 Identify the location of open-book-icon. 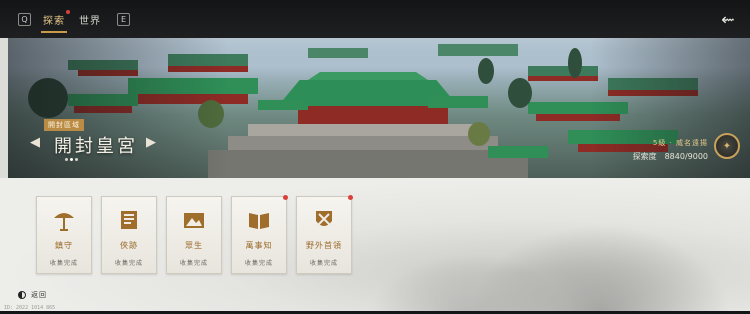
(259, 220).